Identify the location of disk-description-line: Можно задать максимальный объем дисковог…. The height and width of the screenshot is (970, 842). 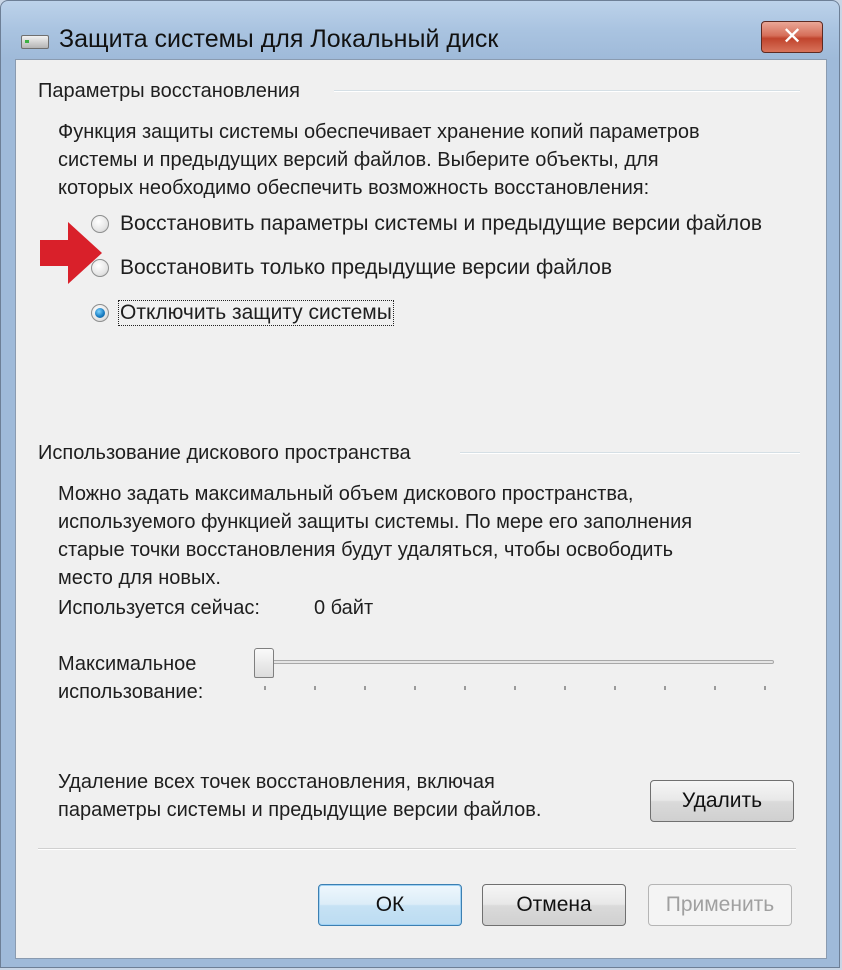
(346, 494).